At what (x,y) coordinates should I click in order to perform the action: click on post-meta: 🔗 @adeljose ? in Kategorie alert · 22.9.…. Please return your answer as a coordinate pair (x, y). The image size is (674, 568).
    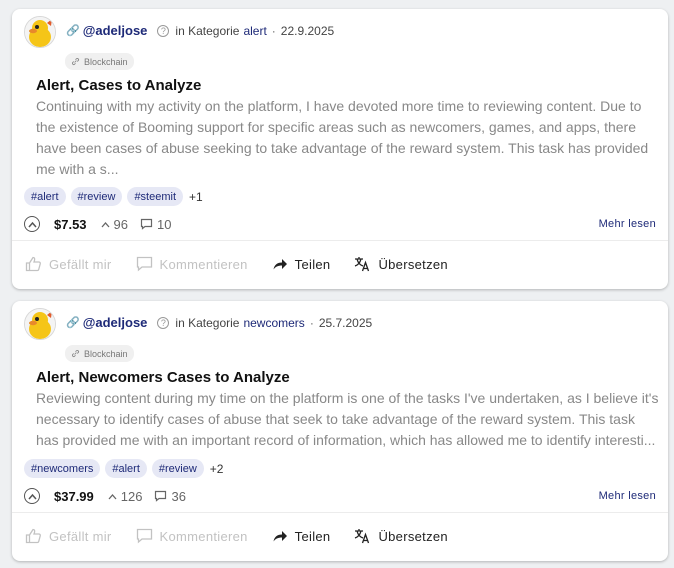
    Looking at the image, I should click on (200, 30).